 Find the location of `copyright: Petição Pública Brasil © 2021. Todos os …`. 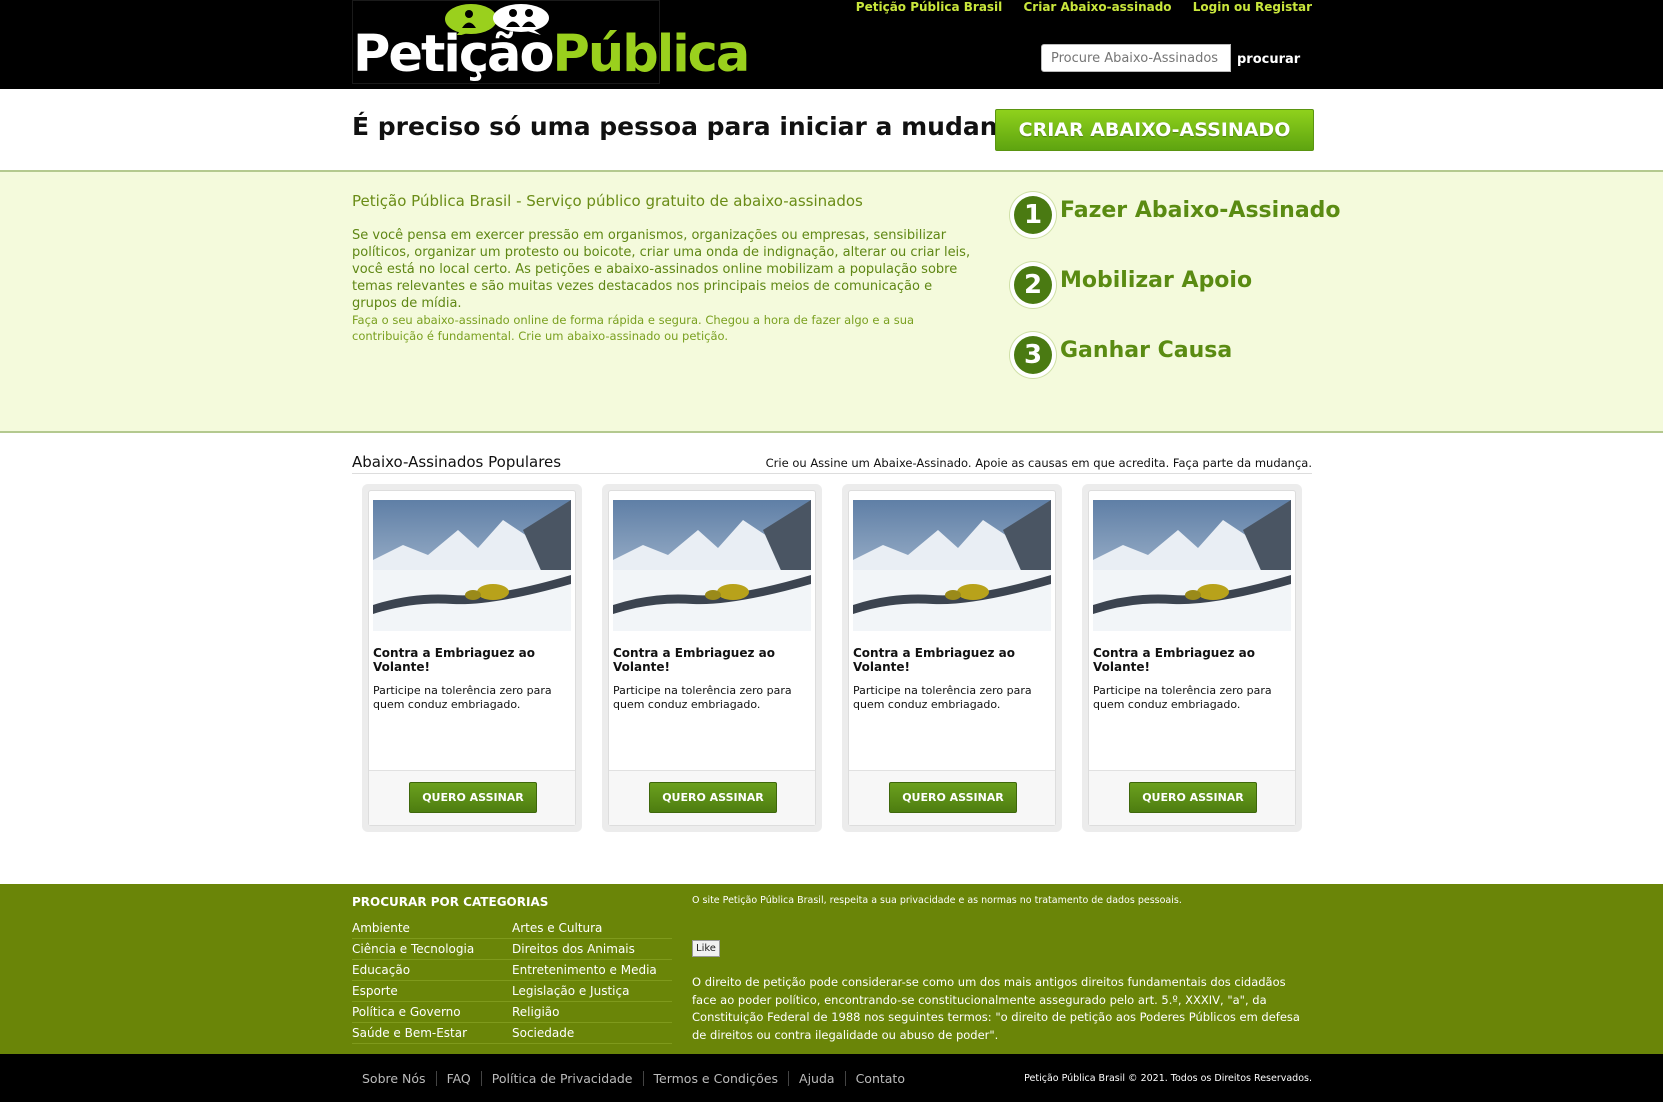

copyright: Petição Pública Brasil © 2021. Todos os … is located at coordinates (1168, 1078).